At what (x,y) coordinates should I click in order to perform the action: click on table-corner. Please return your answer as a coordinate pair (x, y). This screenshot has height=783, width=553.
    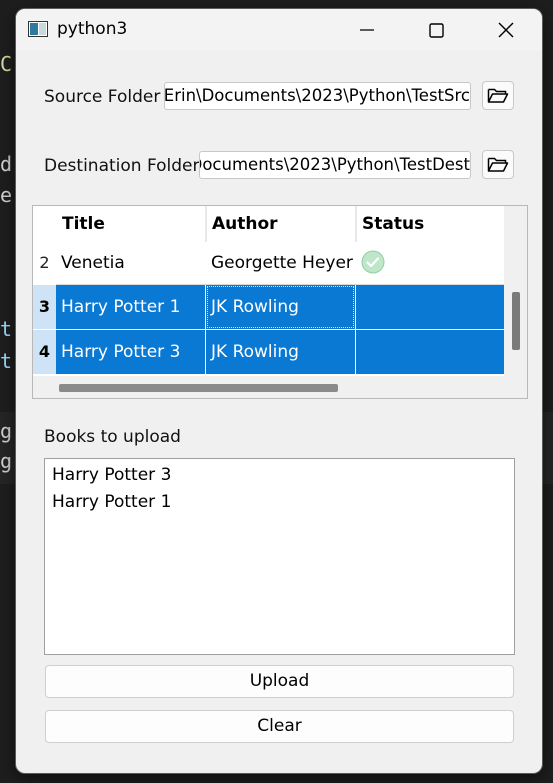
    Looking at the image, I should click on (44, 224).